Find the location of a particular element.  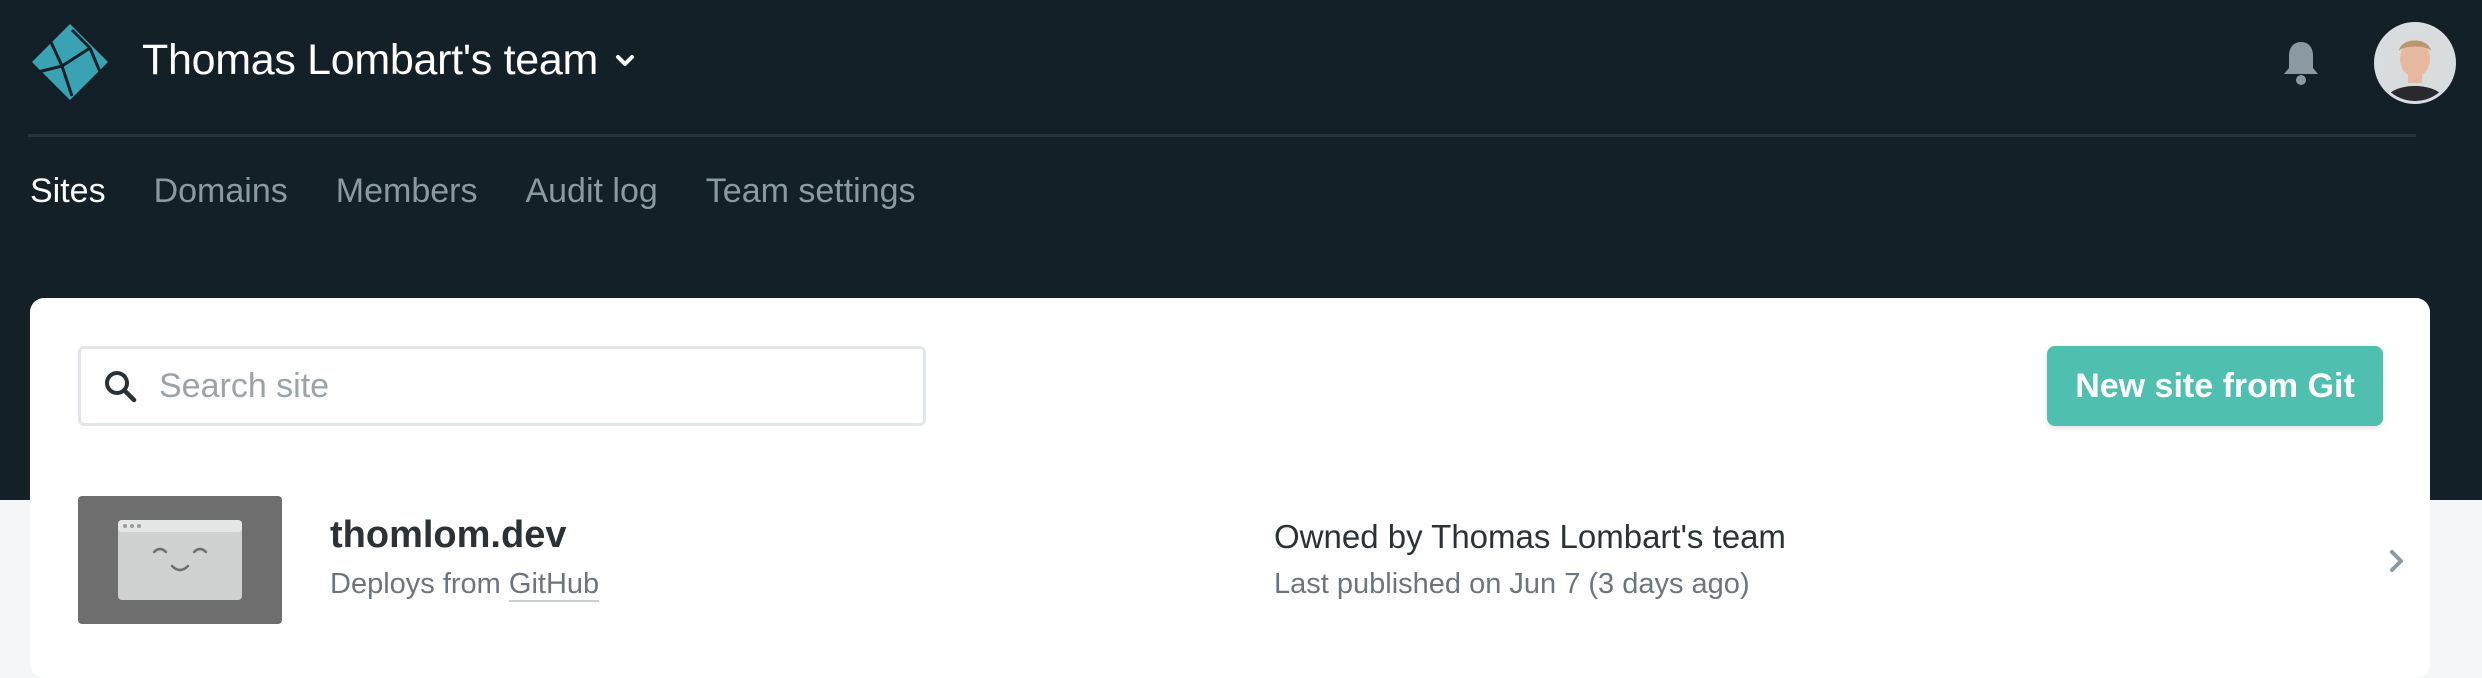

owned-prefix: Owned by is located at coordinates (1353, 536).